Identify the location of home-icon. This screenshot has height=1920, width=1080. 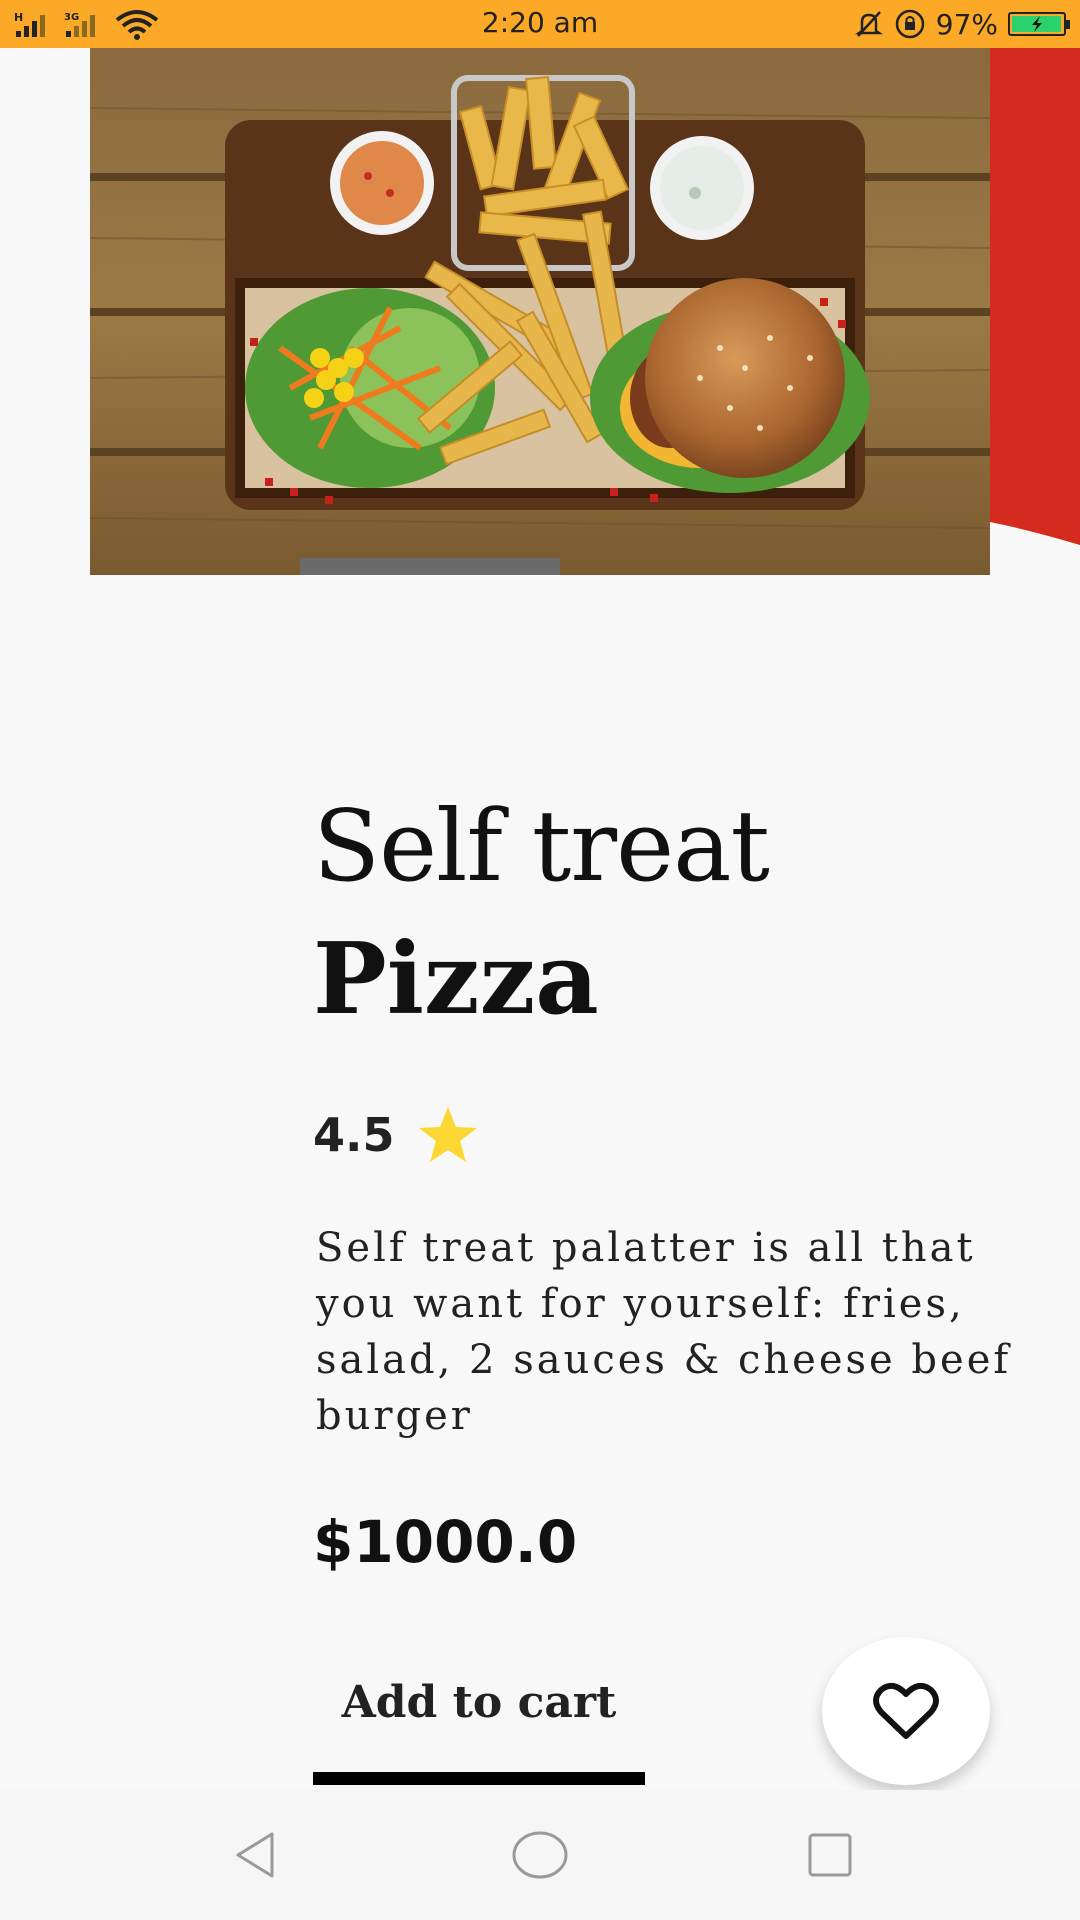
(540, 1855).